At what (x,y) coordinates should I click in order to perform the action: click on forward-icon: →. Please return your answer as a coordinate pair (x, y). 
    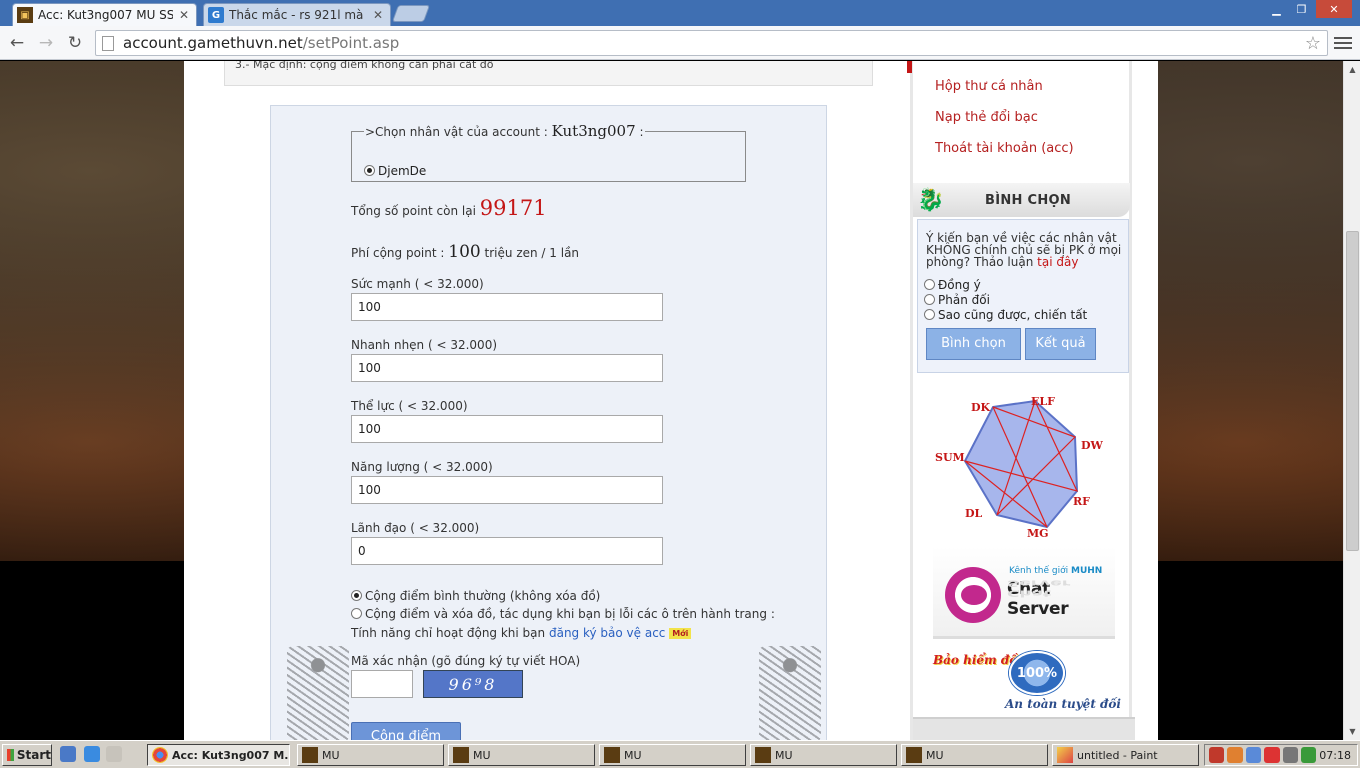
    Looking at the image, I should click on (46, 43).